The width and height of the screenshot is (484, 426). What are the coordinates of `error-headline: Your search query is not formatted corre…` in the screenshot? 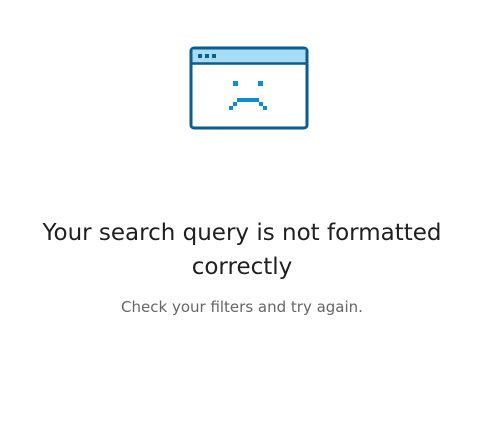 It's located at (242, 250).